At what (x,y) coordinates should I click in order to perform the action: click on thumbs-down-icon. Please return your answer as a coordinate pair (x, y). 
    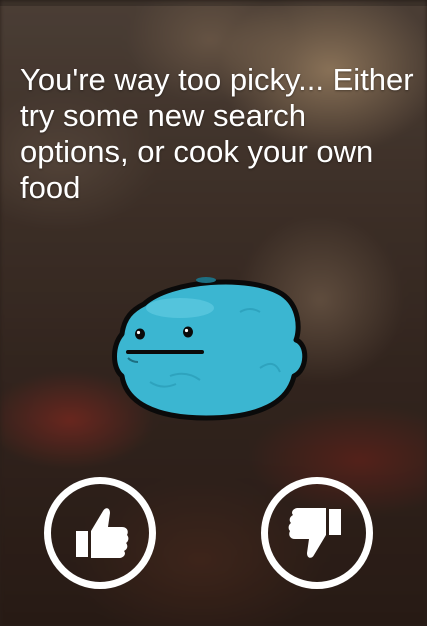
    Looking at the image, I should click on (314, 533).